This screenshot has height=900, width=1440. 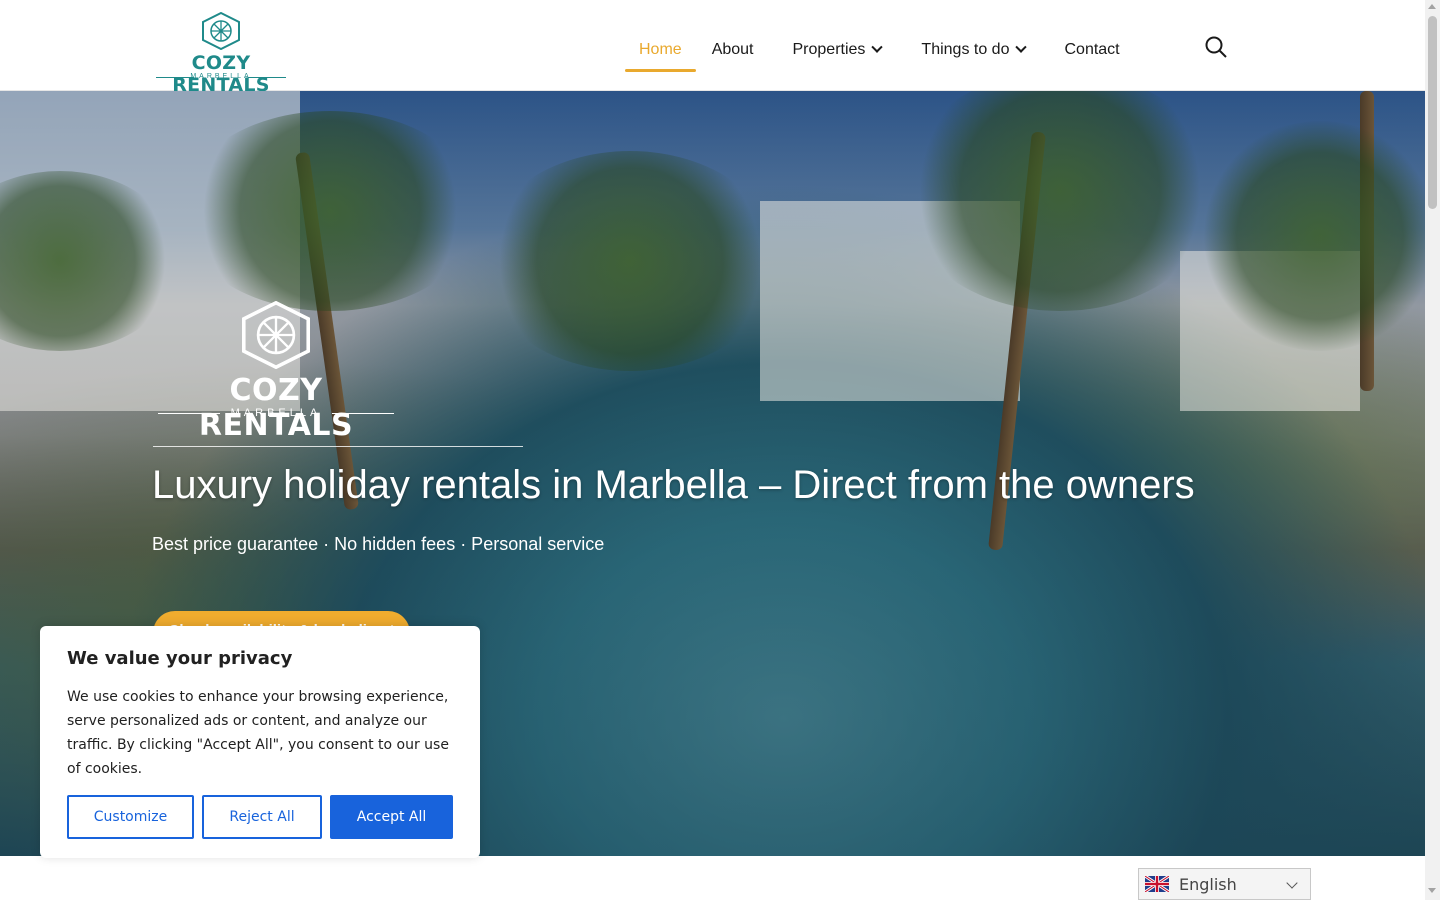 What do you see at coordinates (276, 335) in the screenshot?
I see `hero-logo-emblem-icon` at bounding box center [276, 335].